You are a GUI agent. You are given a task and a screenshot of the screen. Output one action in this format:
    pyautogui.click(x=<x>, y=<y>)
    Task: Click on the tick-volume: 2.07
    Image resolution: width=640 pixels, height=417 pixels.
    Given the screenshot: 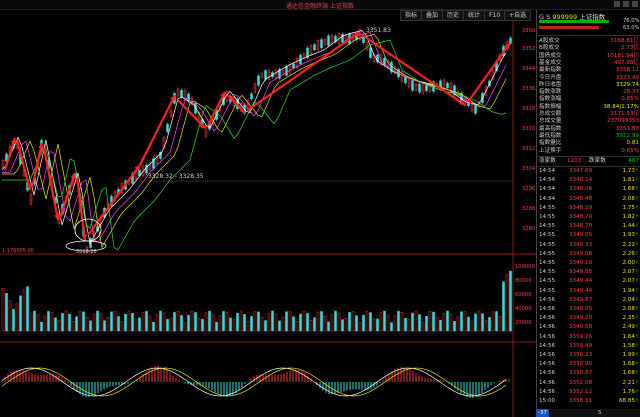 What is the action you would take?
    pyautogui.click(x=628, y=272)
    